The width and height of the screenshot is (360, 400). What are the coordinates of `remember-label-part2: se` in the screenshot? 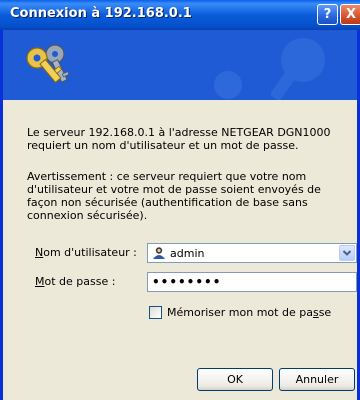 It's located at (325, 312).